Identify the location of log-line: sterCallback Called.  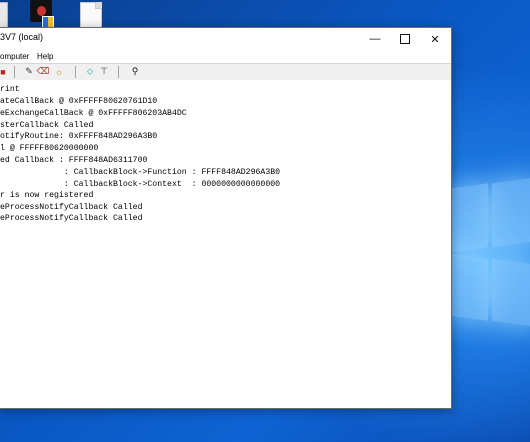
(47, 125).